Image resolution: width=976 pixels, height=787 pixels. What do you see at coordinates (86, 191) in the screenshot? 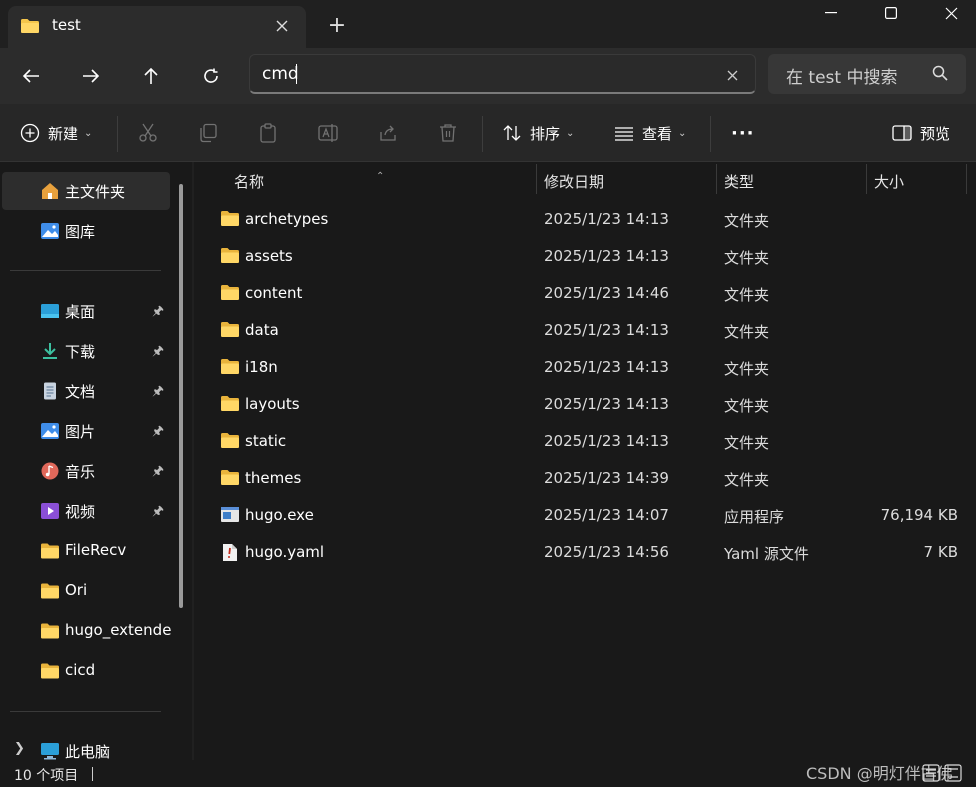
I see `sidebar-item-home: 主文件夹` at bounding box center [86, 191].